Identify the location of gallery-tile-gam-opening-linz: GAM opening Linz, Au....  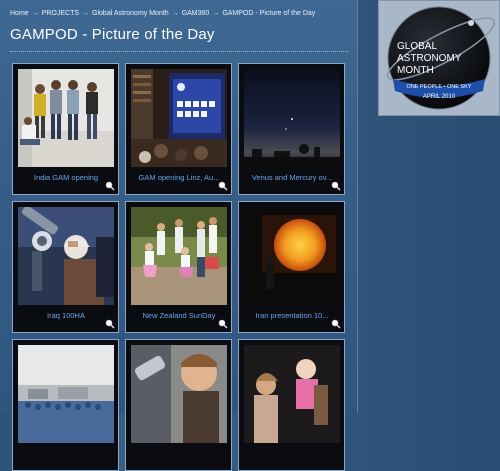
(178, 129).